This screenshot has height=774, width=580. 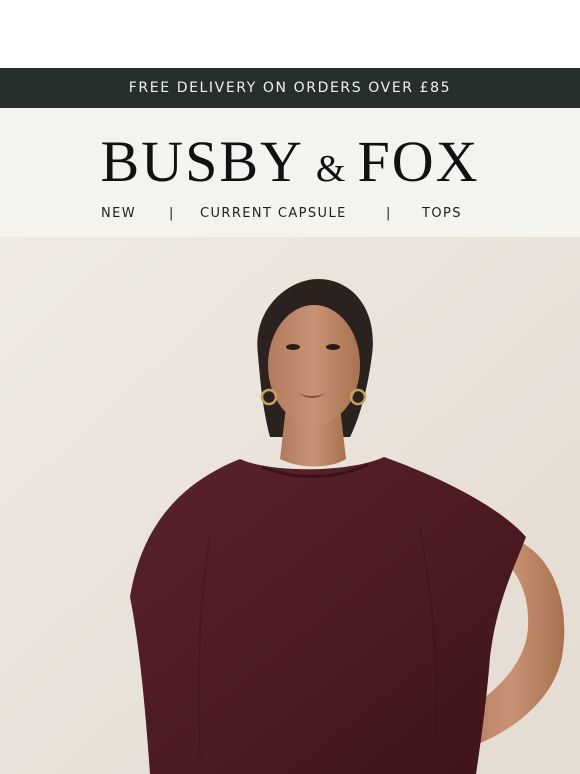 What do you see at coordinates (273, 213) in the screenshot?
I see `nav-item-current-capsule: CURRENT CAPSULE` at bounding box center [273, 213].